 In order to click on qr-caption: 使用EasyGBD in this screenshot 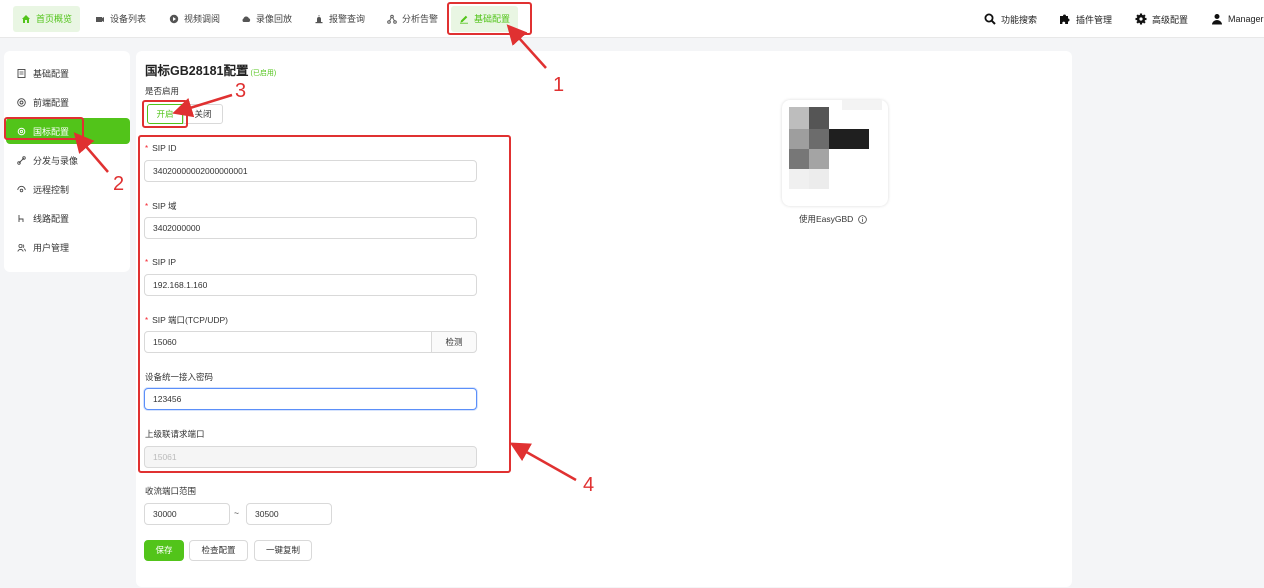, I will do `click(833, 219)`.